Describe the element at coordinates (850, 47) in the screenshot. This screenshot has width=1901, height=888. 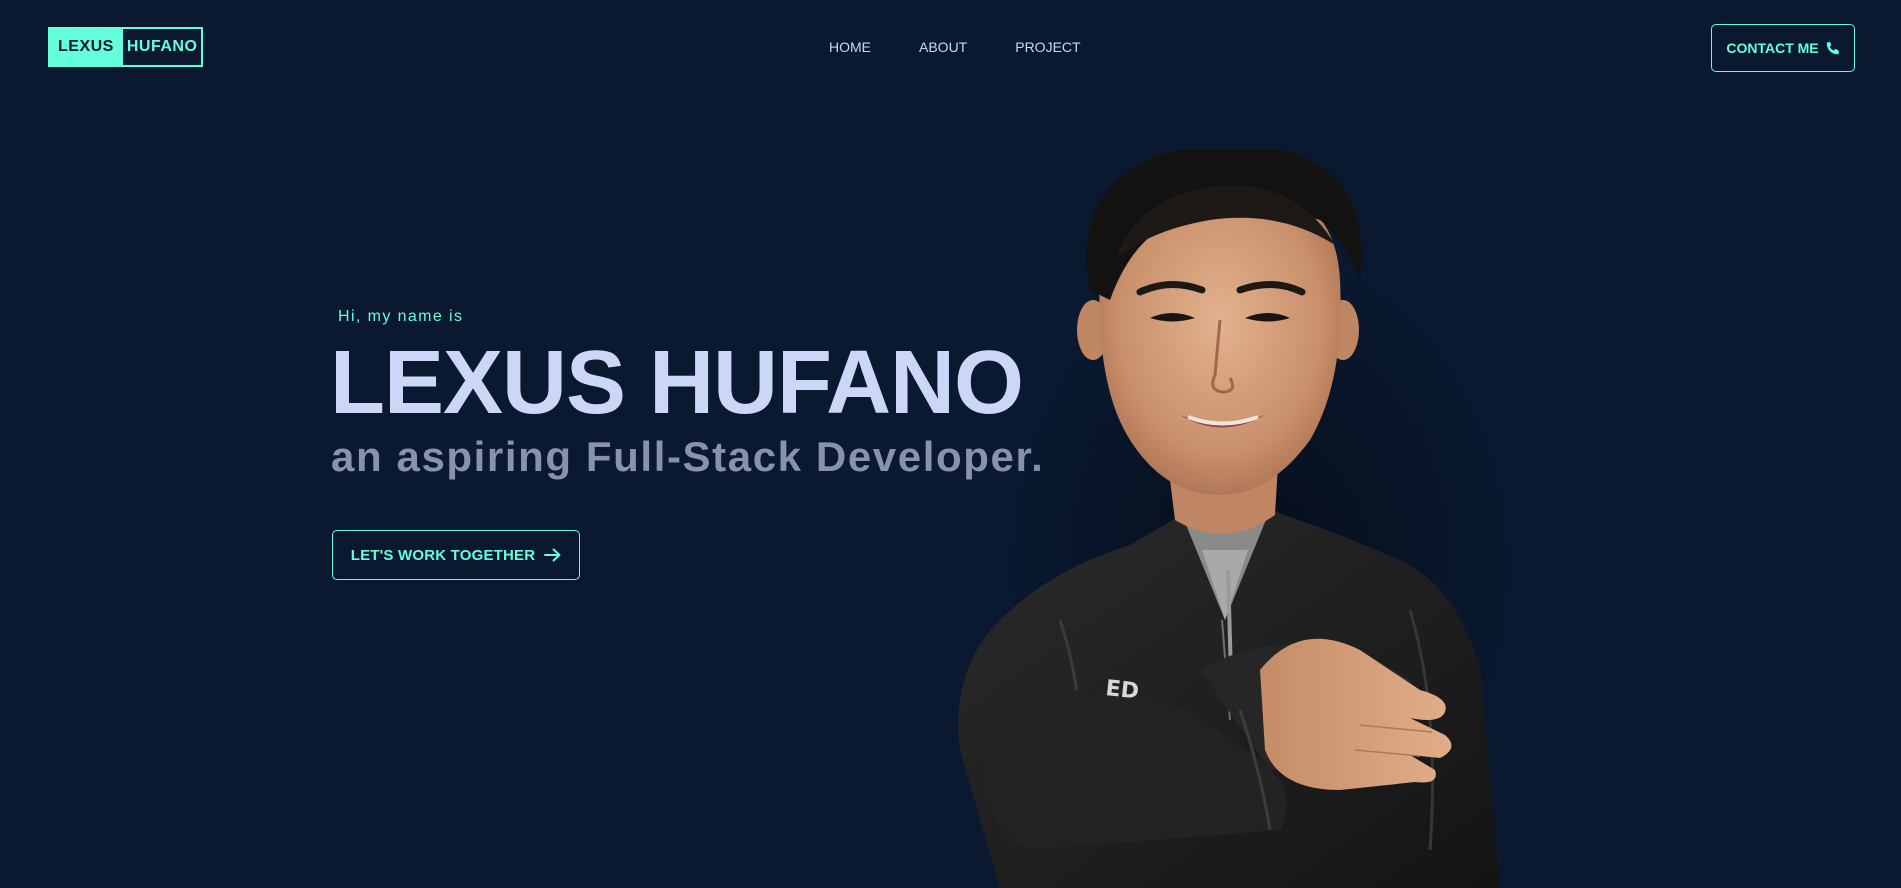
I see `nav-home: HOME` at that location.